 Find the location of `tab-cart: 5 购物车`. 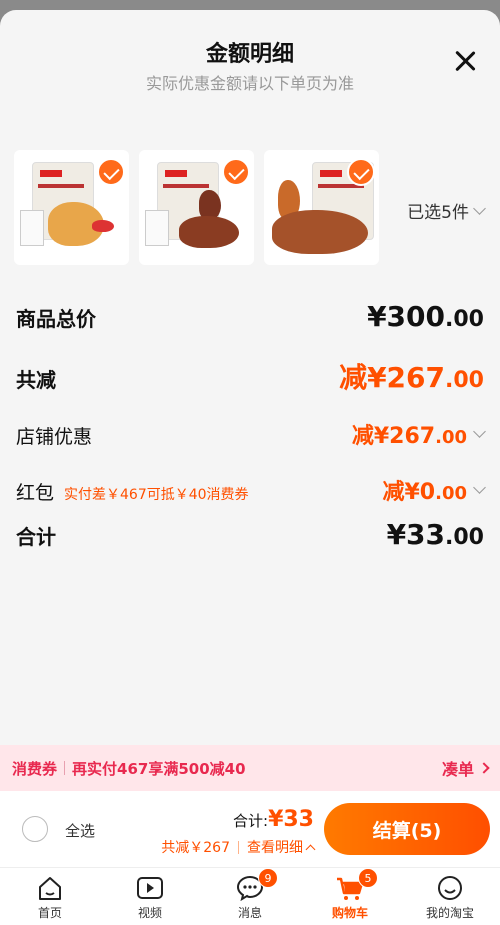

tab-cart: 5 购物车 is located at coordinates (350, 896).